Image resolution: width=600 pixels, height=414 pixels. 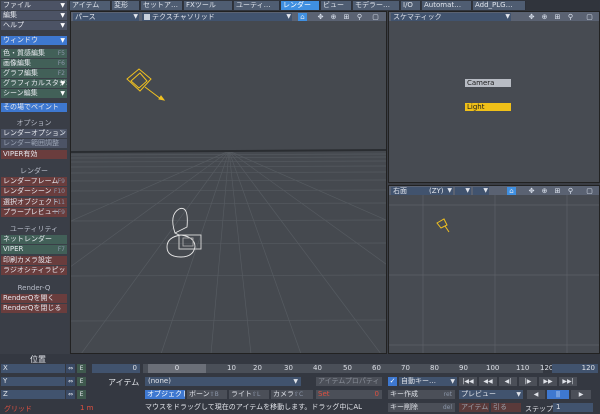 What do you see at coordinates (34, 63) in the screenshot?
I see `image-editor-button: 画像編集 F6` at bounding box center [34, 63].